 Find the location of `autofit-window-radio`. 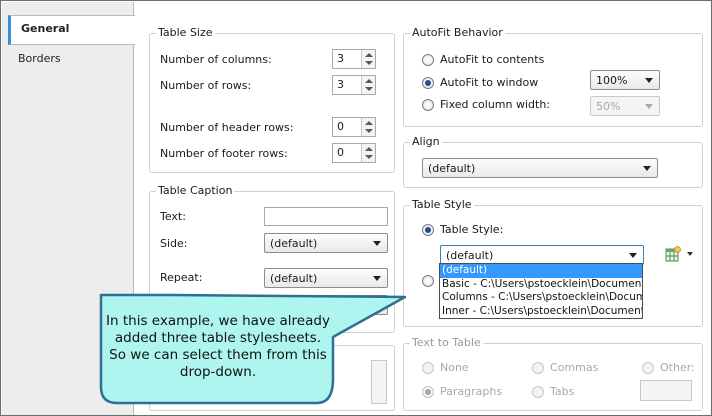

autofit-window-radio is located at coordinates (428, 83).